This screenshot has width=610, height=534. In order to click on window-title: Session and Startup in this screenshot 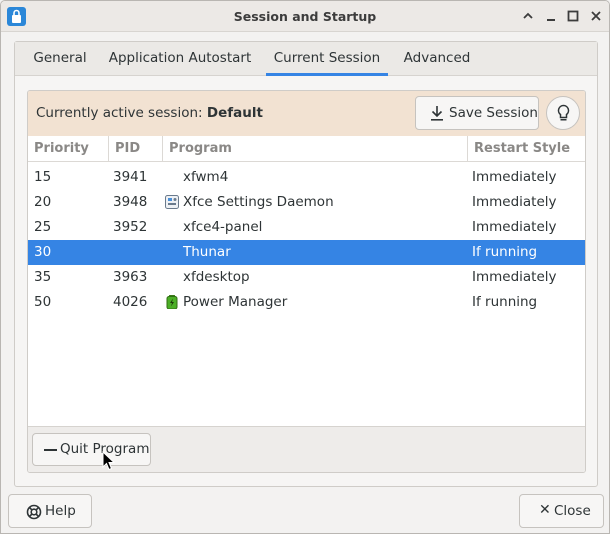, I will do `click(305, 16)`.